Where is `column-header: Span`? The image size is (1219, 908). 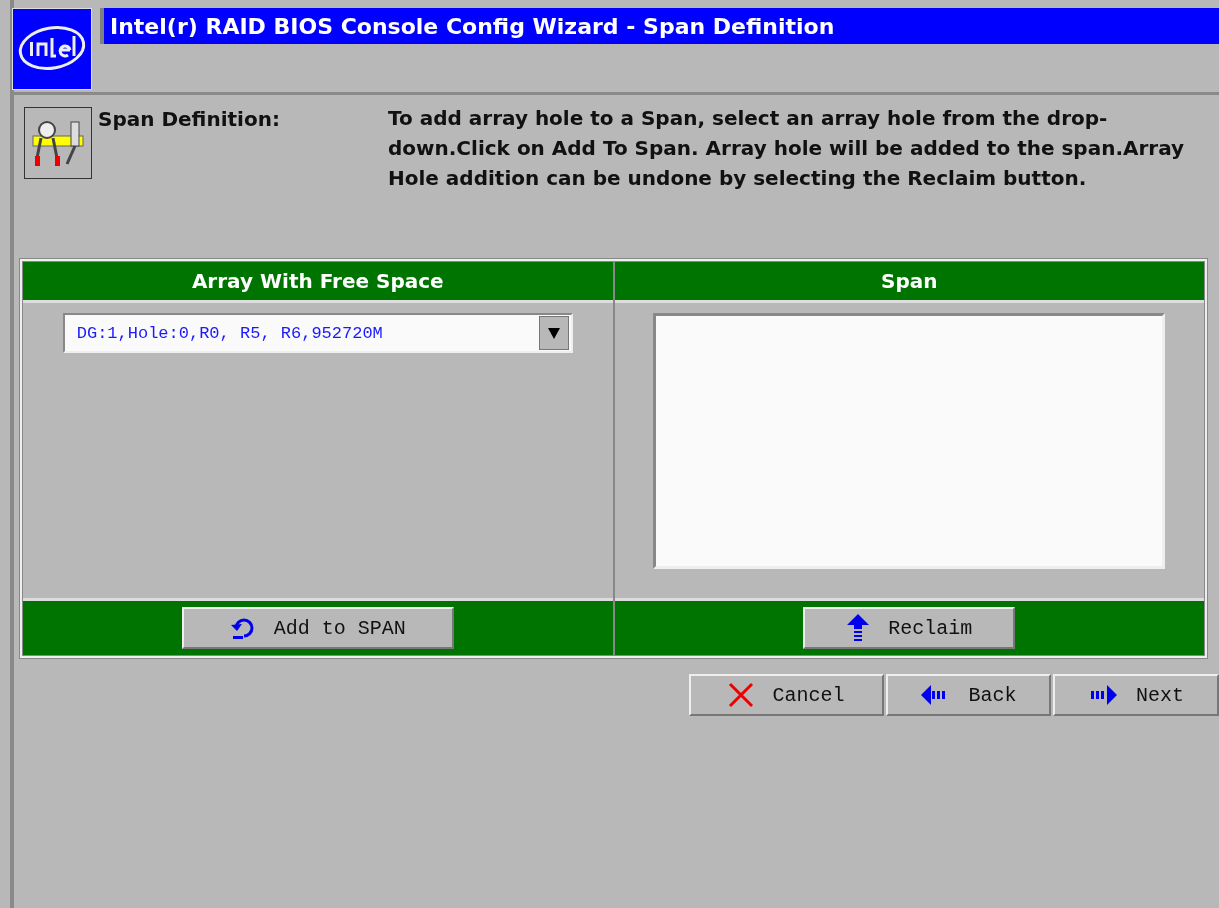
column-header: Span is located at coordinates (909, 282).